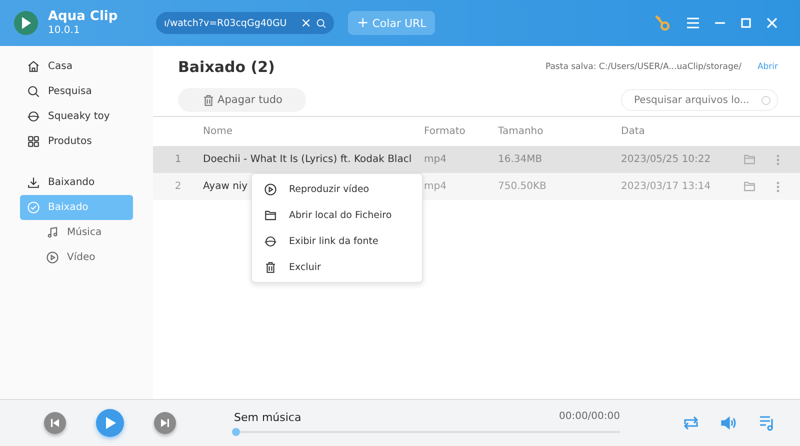 The image size is (800, 446). I want to click on file-size: 750.50KB, so click(523, 186).